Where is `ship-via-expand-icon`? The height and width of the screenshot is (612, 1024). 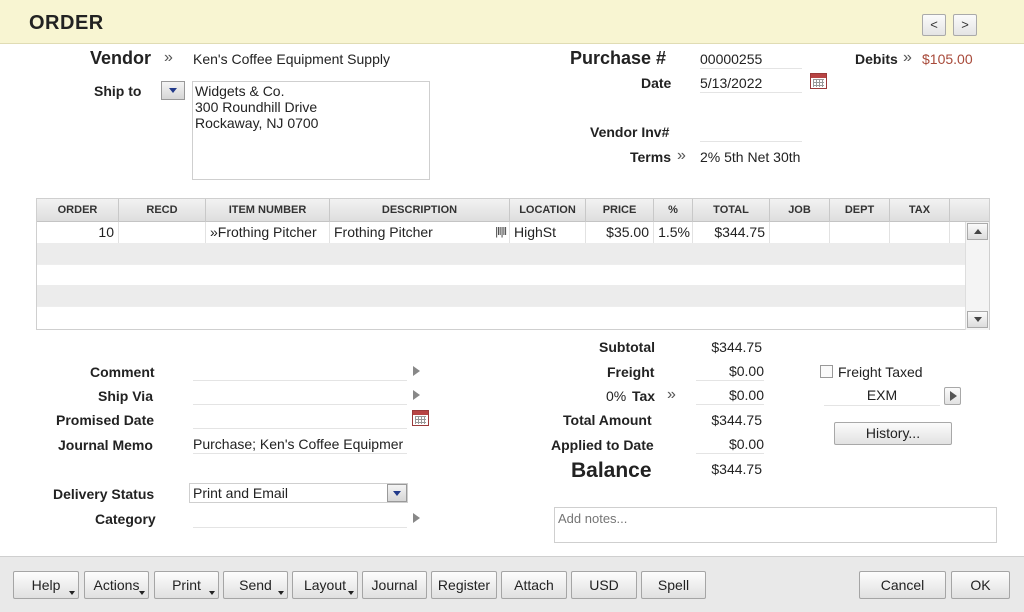 ship-via-expand-icon is located at coordinates (416, 395).